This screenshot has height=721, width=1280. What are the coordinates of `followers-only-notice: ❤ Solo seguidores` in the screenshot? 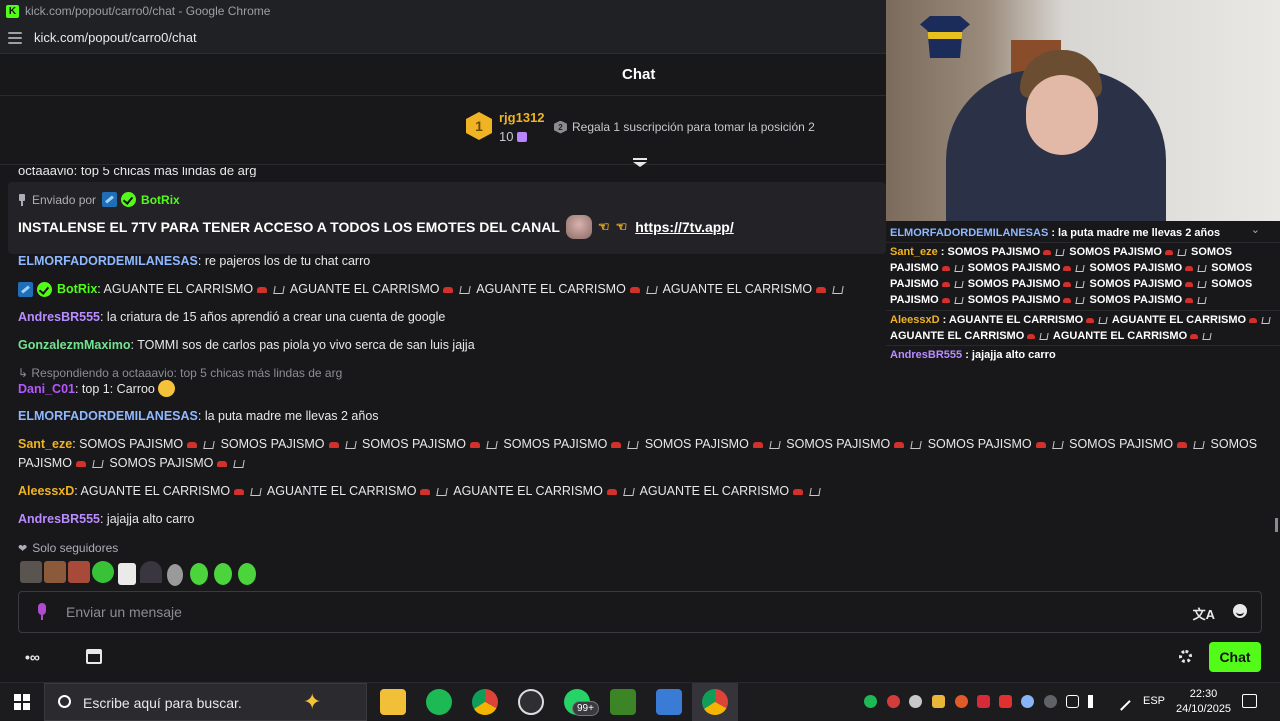 It's located at (68, 548).